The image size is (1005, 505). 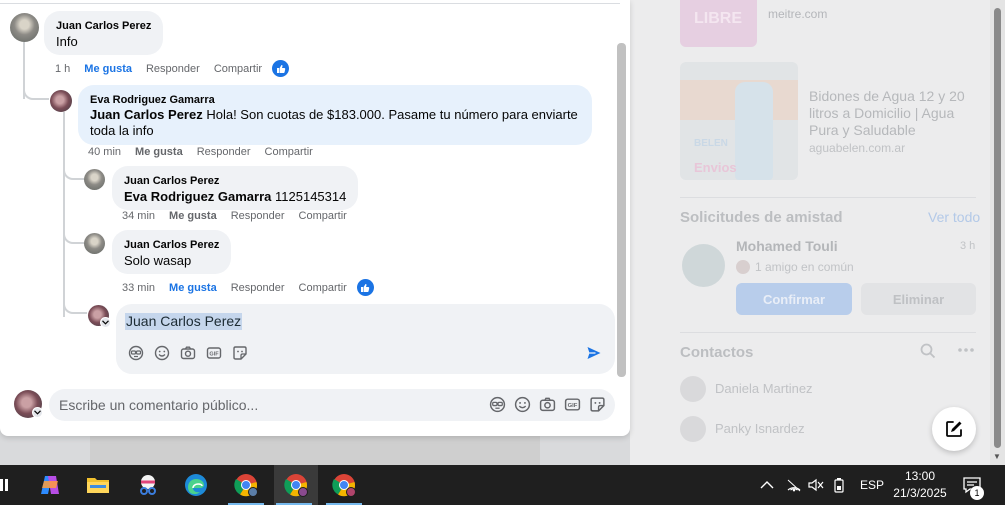 What do you see at coordinates (148, 485) in the screenshot?
I see `snipping-tool-icon` at bounding box center [148, 485].